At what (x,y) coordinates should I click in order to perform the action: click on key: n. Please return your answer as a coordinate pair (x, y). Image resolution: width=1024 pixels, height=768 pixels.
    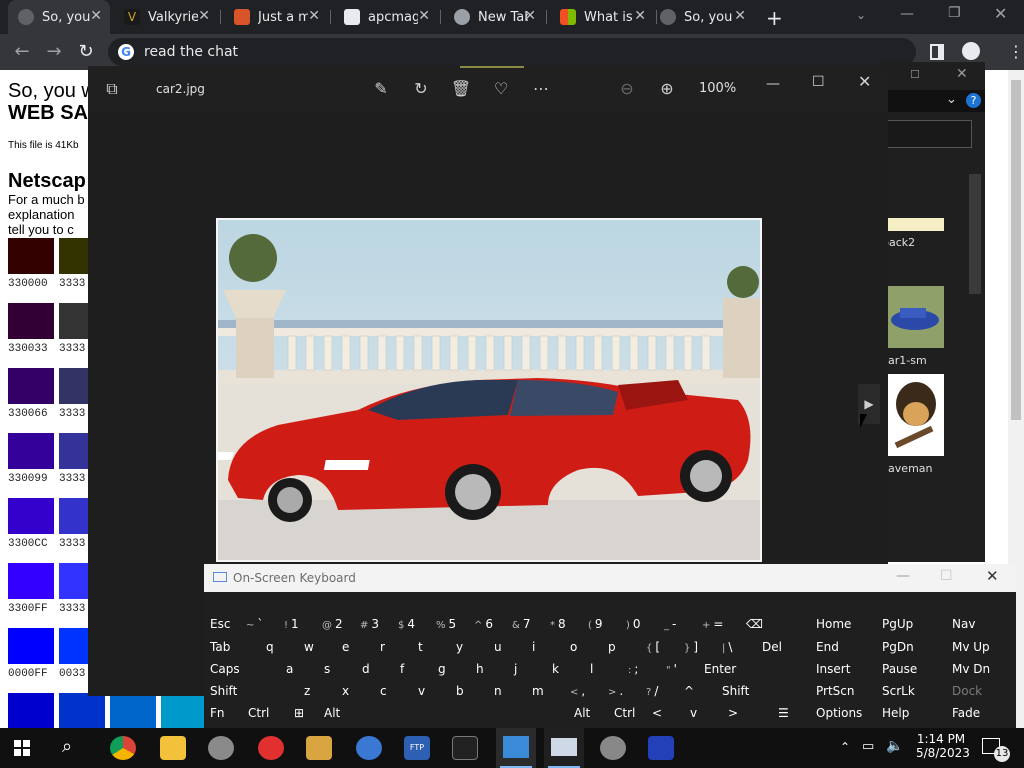
    Looking at the image, I should click on (495, 691).